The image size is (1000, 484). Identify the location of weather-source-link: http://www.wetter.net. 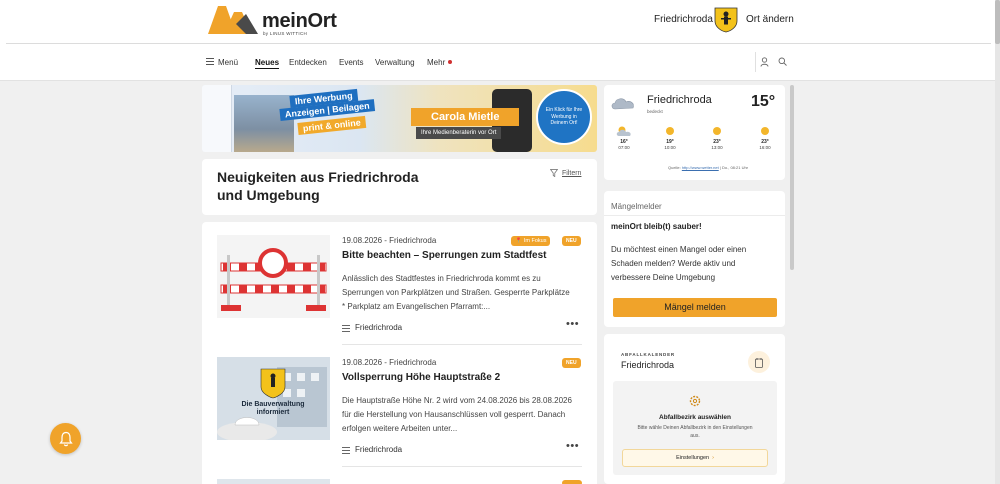
(700, 167).